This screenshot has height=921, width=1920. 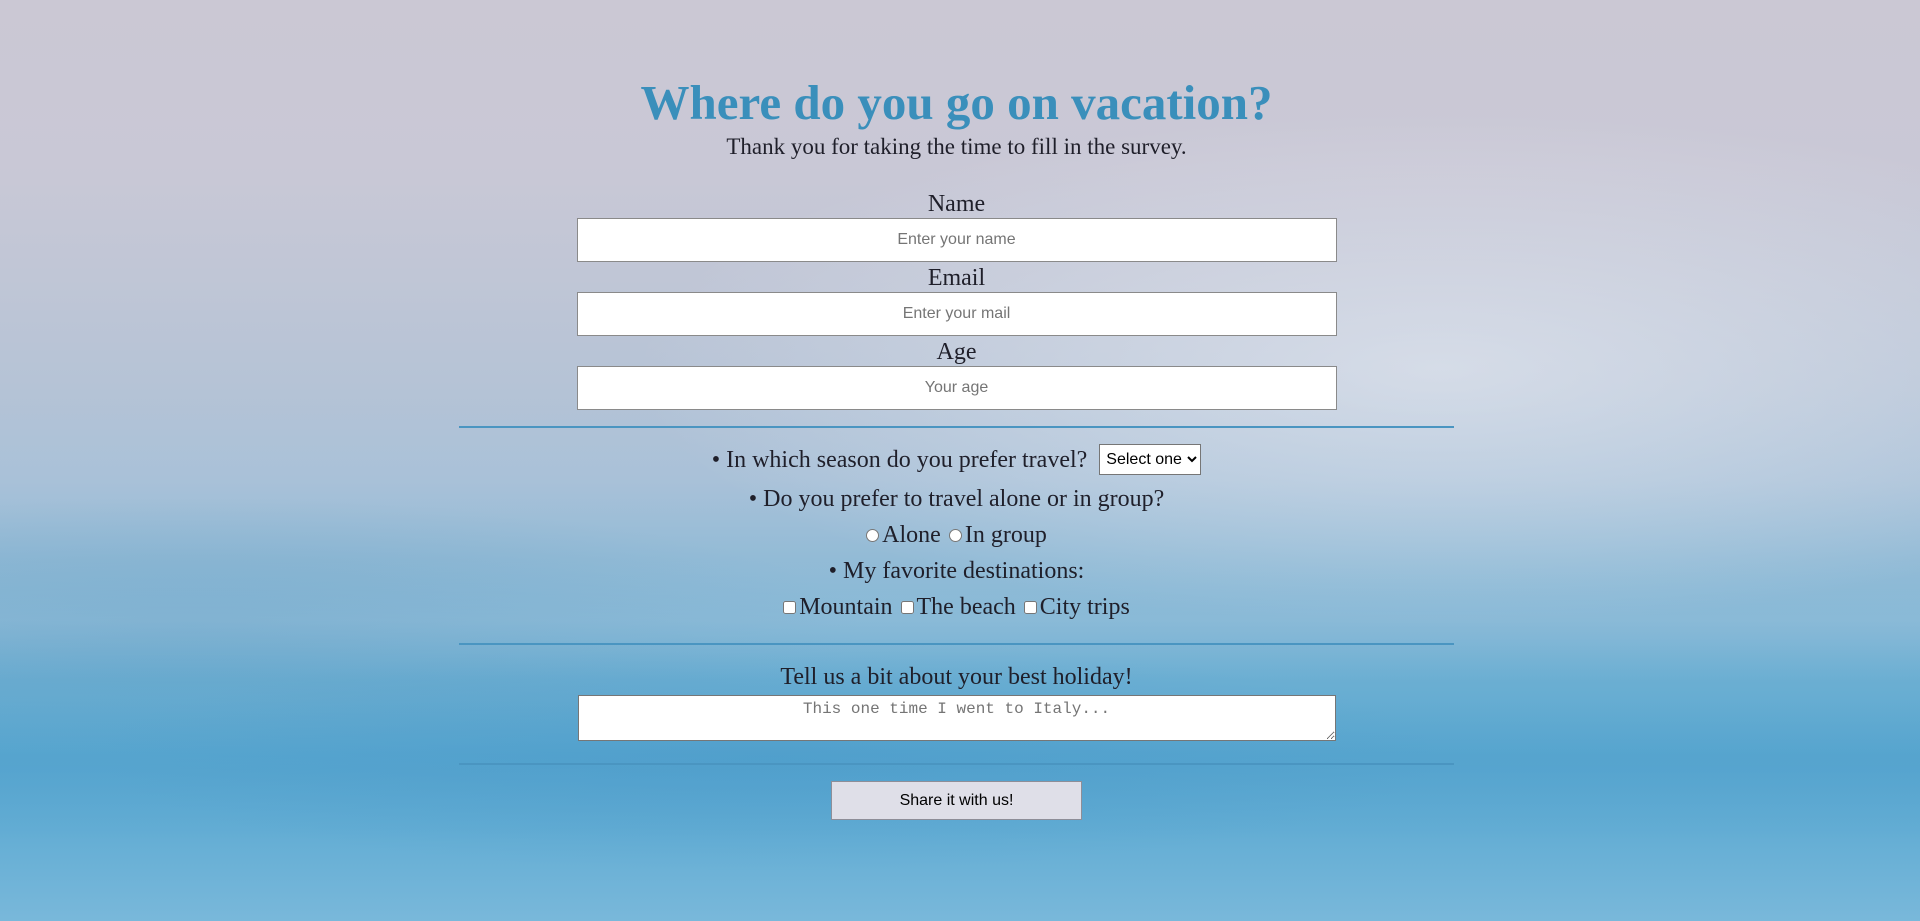 What do you see at coordinates (907, 607) in the screenshot?
I see `beach-checkbox` at bounding box center [907, 607].